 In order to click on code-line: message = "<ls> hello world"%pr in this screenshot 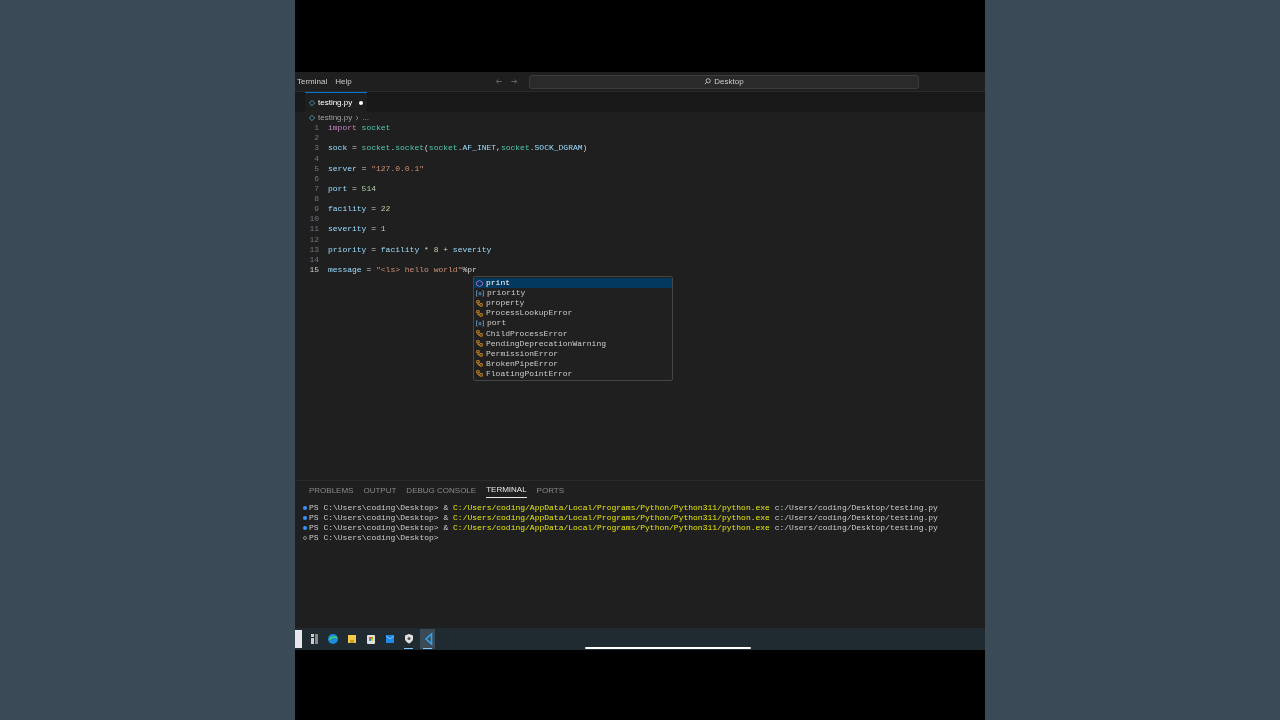, I will do `click(402, 270)`.